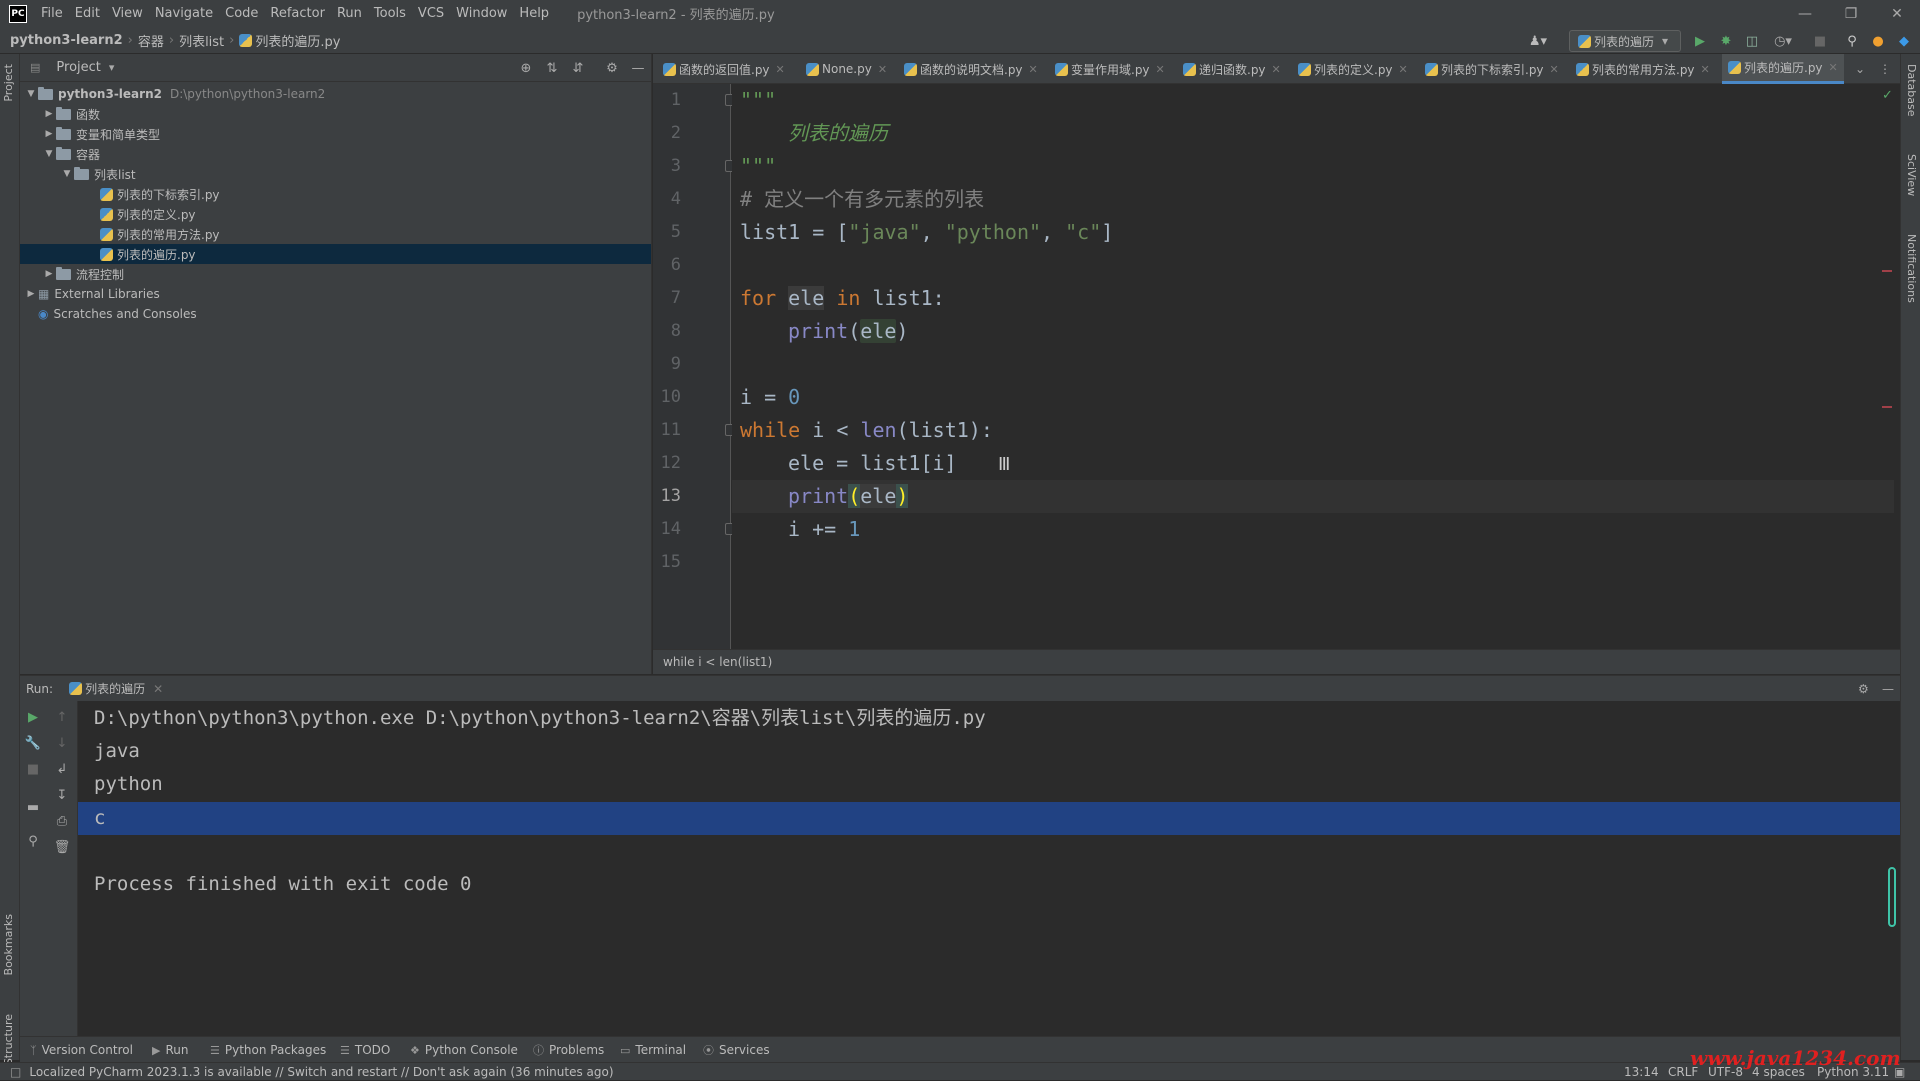 The height and width of the screenshot is (1081, 1920). Describe the element at coordinates (971, 69) in the screenshot. I see `editor-tab: 函数的说明文档.py ✕` at that location.